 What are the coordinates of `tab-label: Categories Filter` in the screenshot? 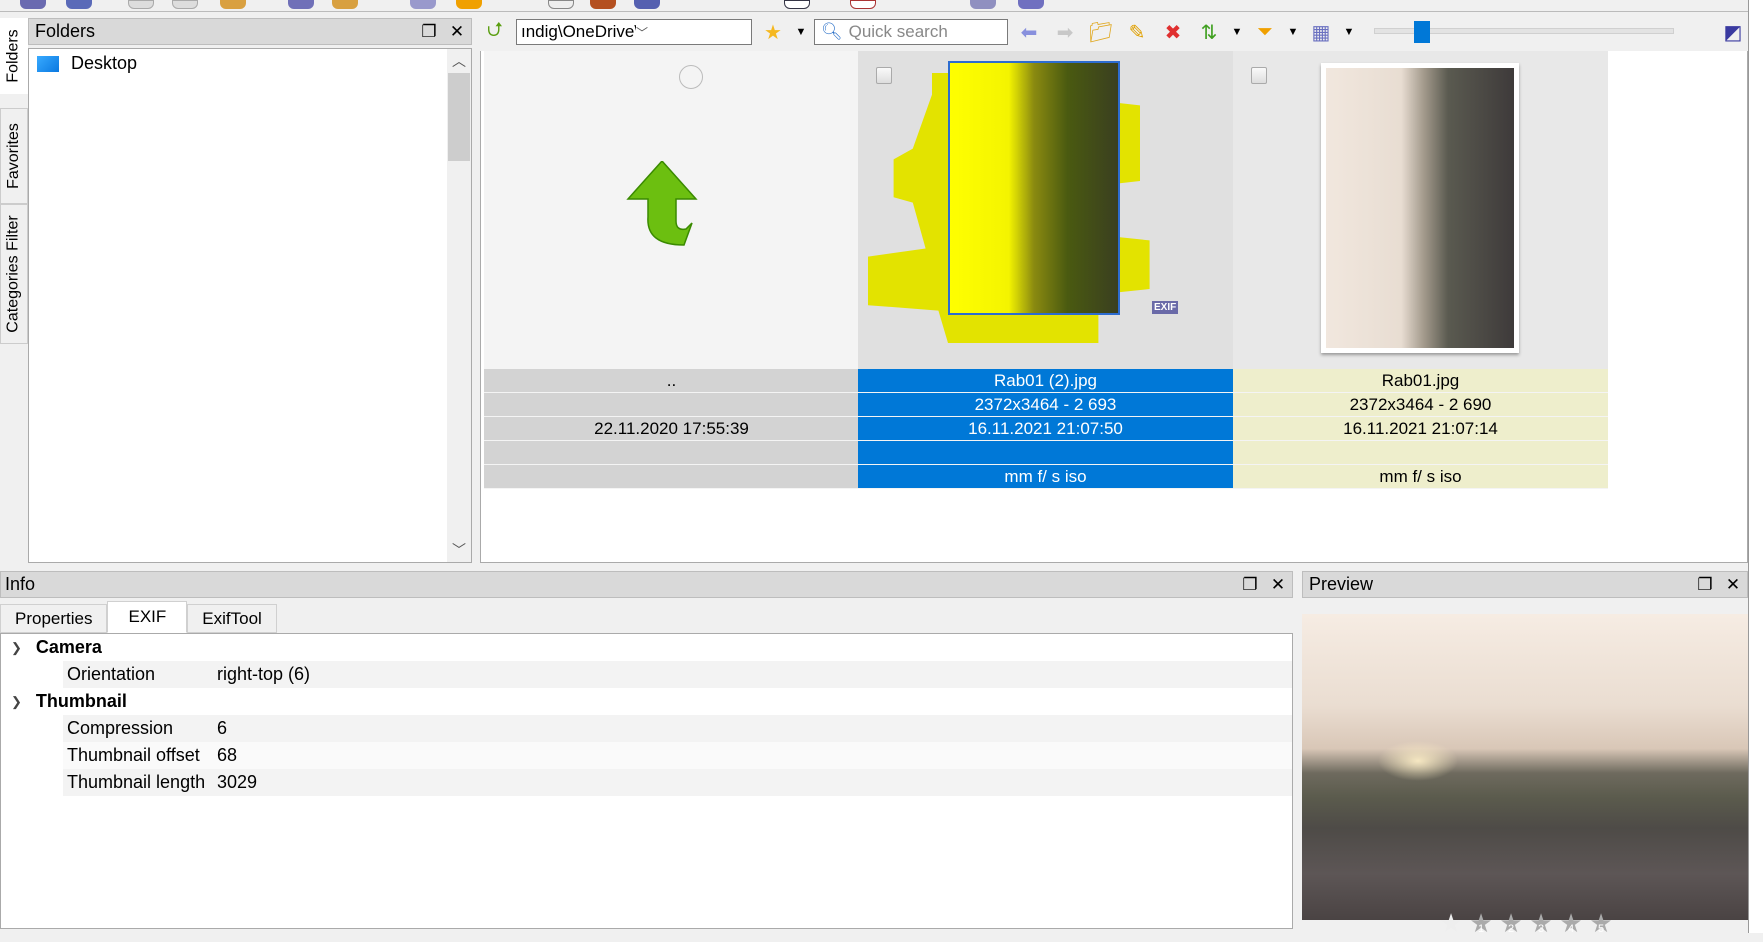 It's located at (13, 274).